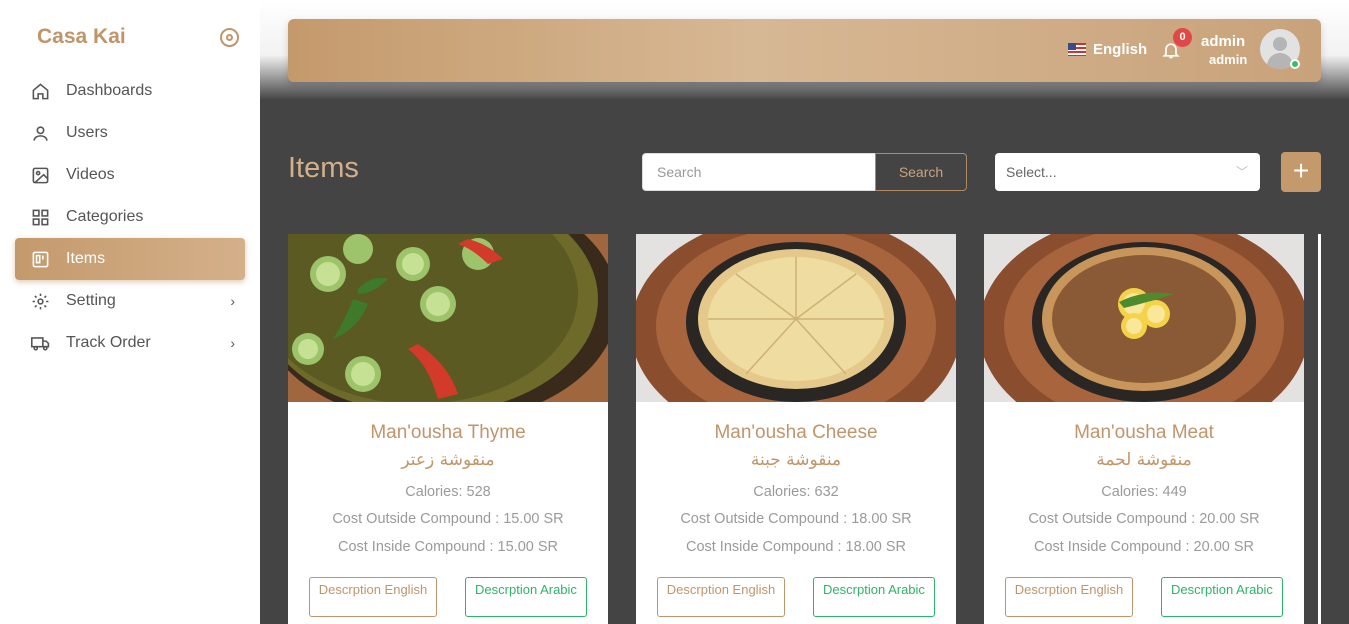 Image resolution: width=1349 pixels, height=624 pixels. I want to click on item-name-arabic: منقوشة لحمة, so click(1144, 460).